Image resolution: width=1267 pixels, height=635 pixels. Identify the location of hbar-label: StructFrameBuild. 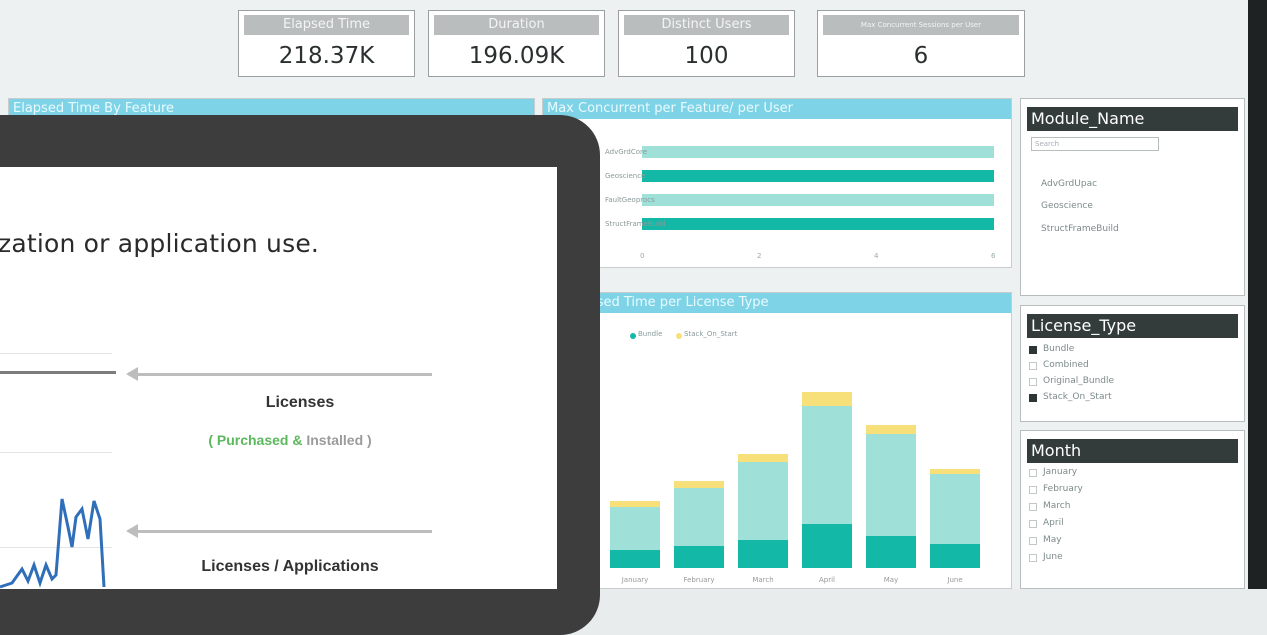
(635, 224).